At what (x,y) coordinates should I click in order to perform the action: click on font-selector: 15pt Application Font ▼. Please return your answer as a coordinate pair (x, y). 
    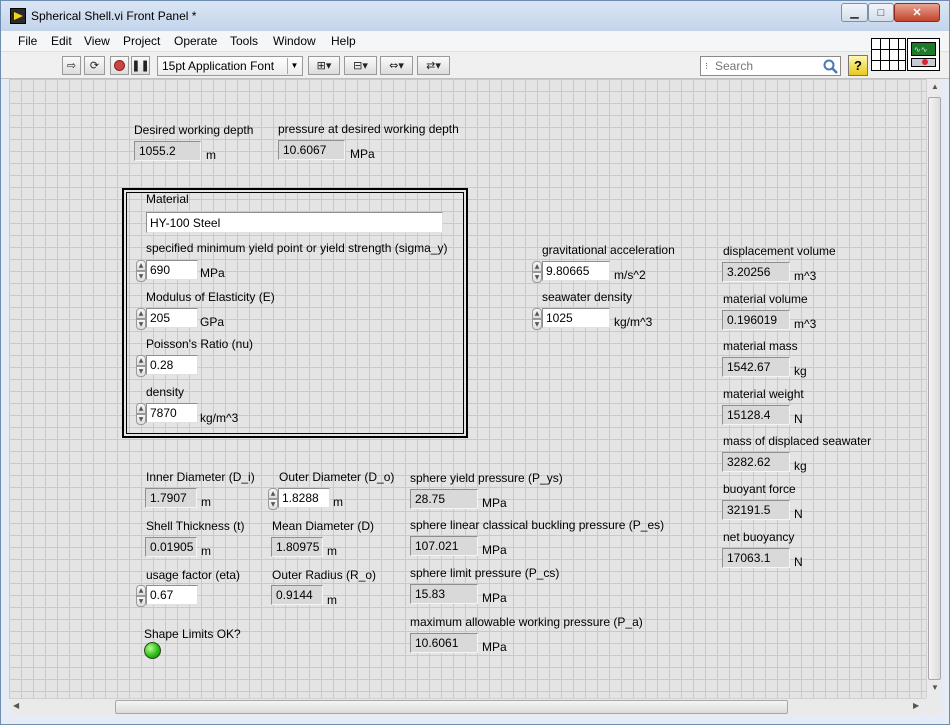
    Looking at the image, I should click on (230, 66).